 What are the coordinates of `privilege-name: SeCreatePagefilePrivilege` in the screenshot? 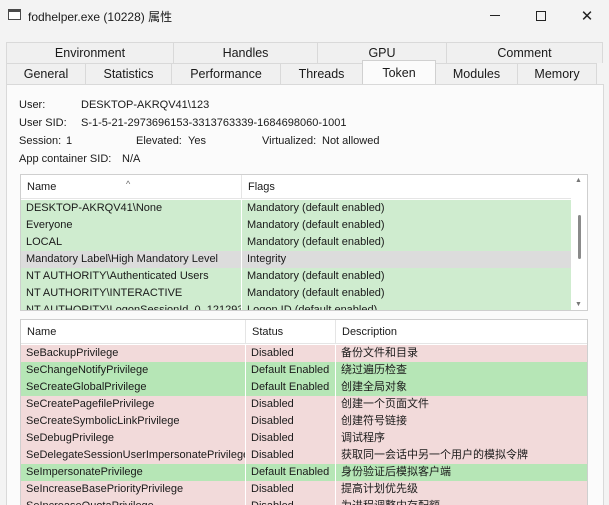 It's located at (133, 404).